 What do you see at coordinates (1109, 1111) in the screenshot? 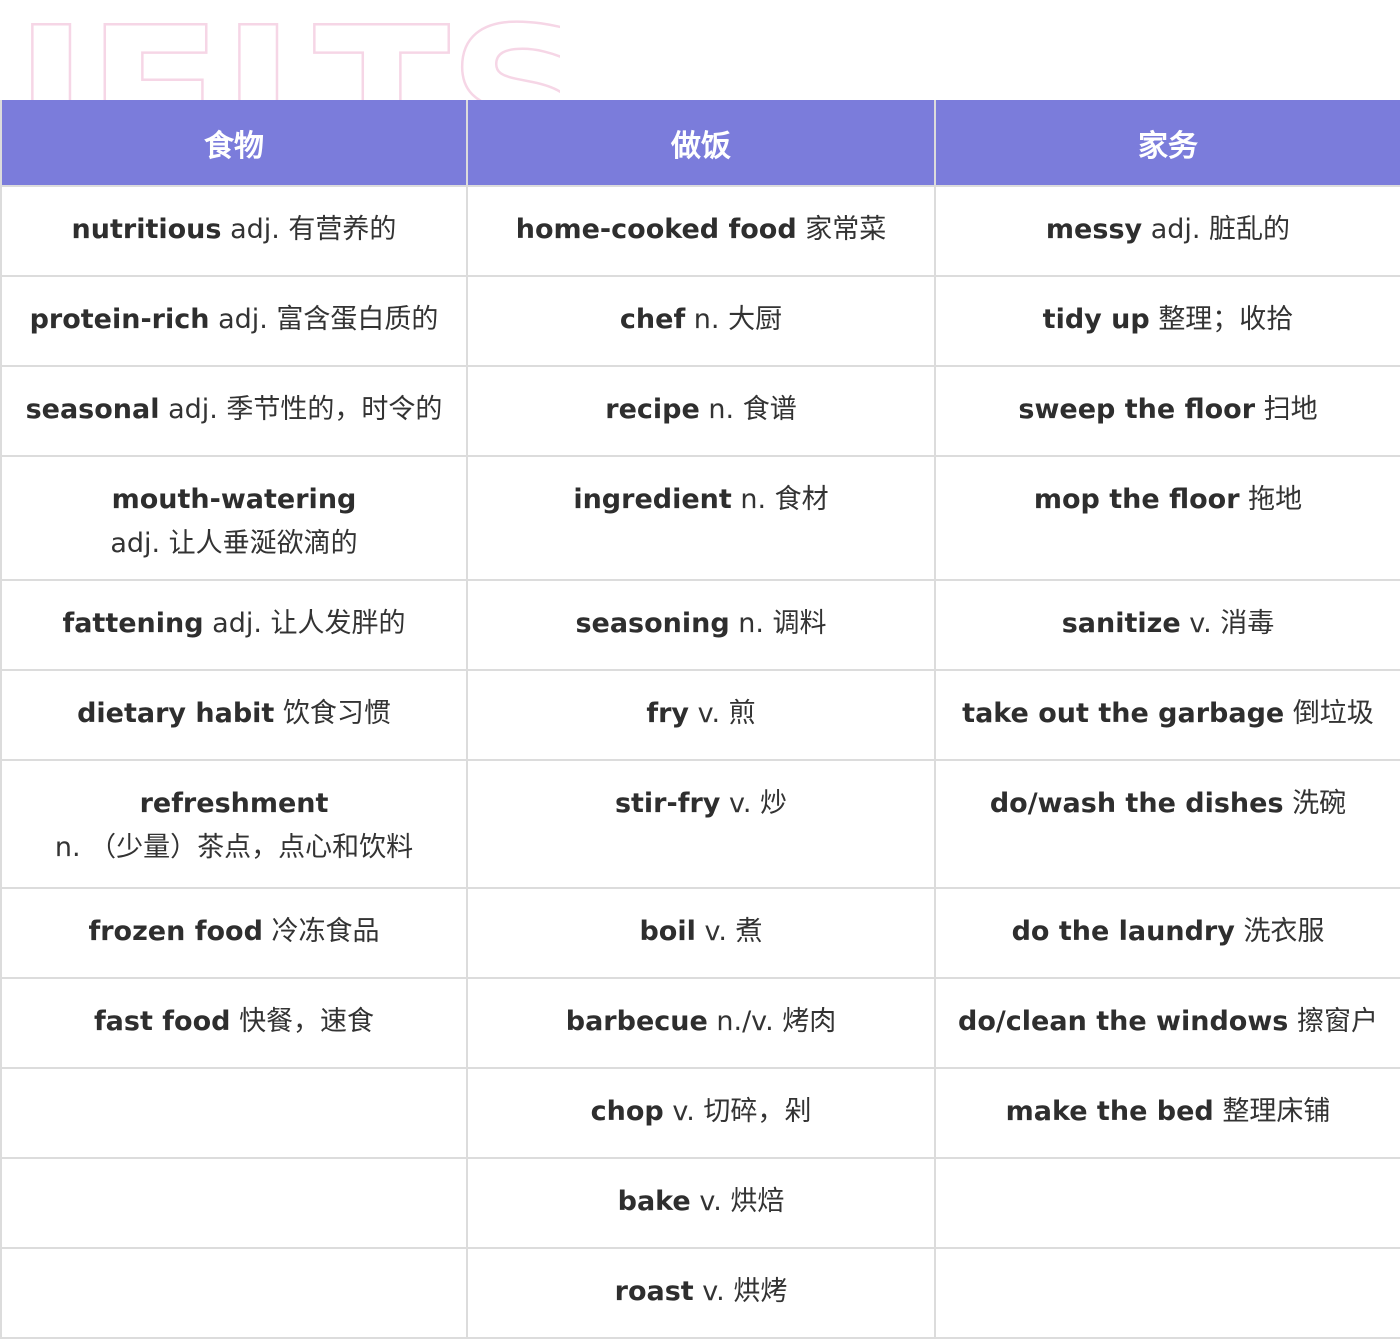
I see `vocab-term: make the bed` at bounding box center [1109, 1111].